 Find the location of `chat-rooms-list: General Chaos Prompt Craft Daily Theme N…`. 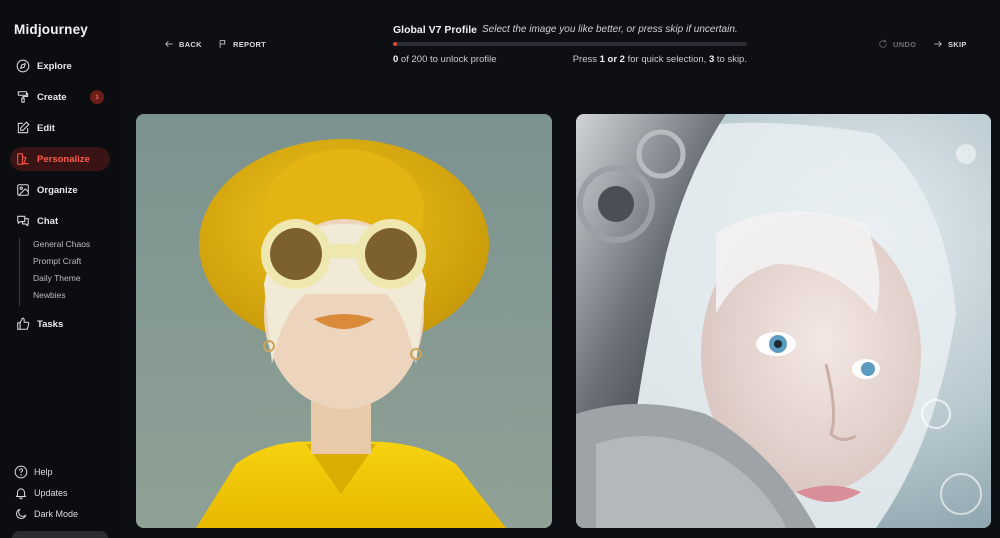

chat-rooms-list: General Chaos Prompt Craft Daily Theme N… is located at coordinates (54, 272).